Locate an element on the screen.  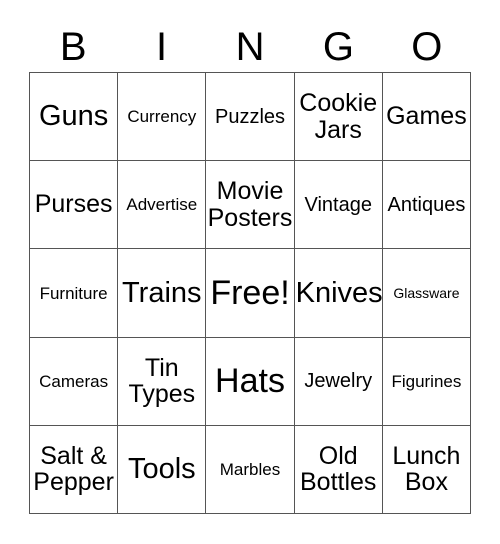
bingo-cell-free: Free! is located at coordinates (250, 293).